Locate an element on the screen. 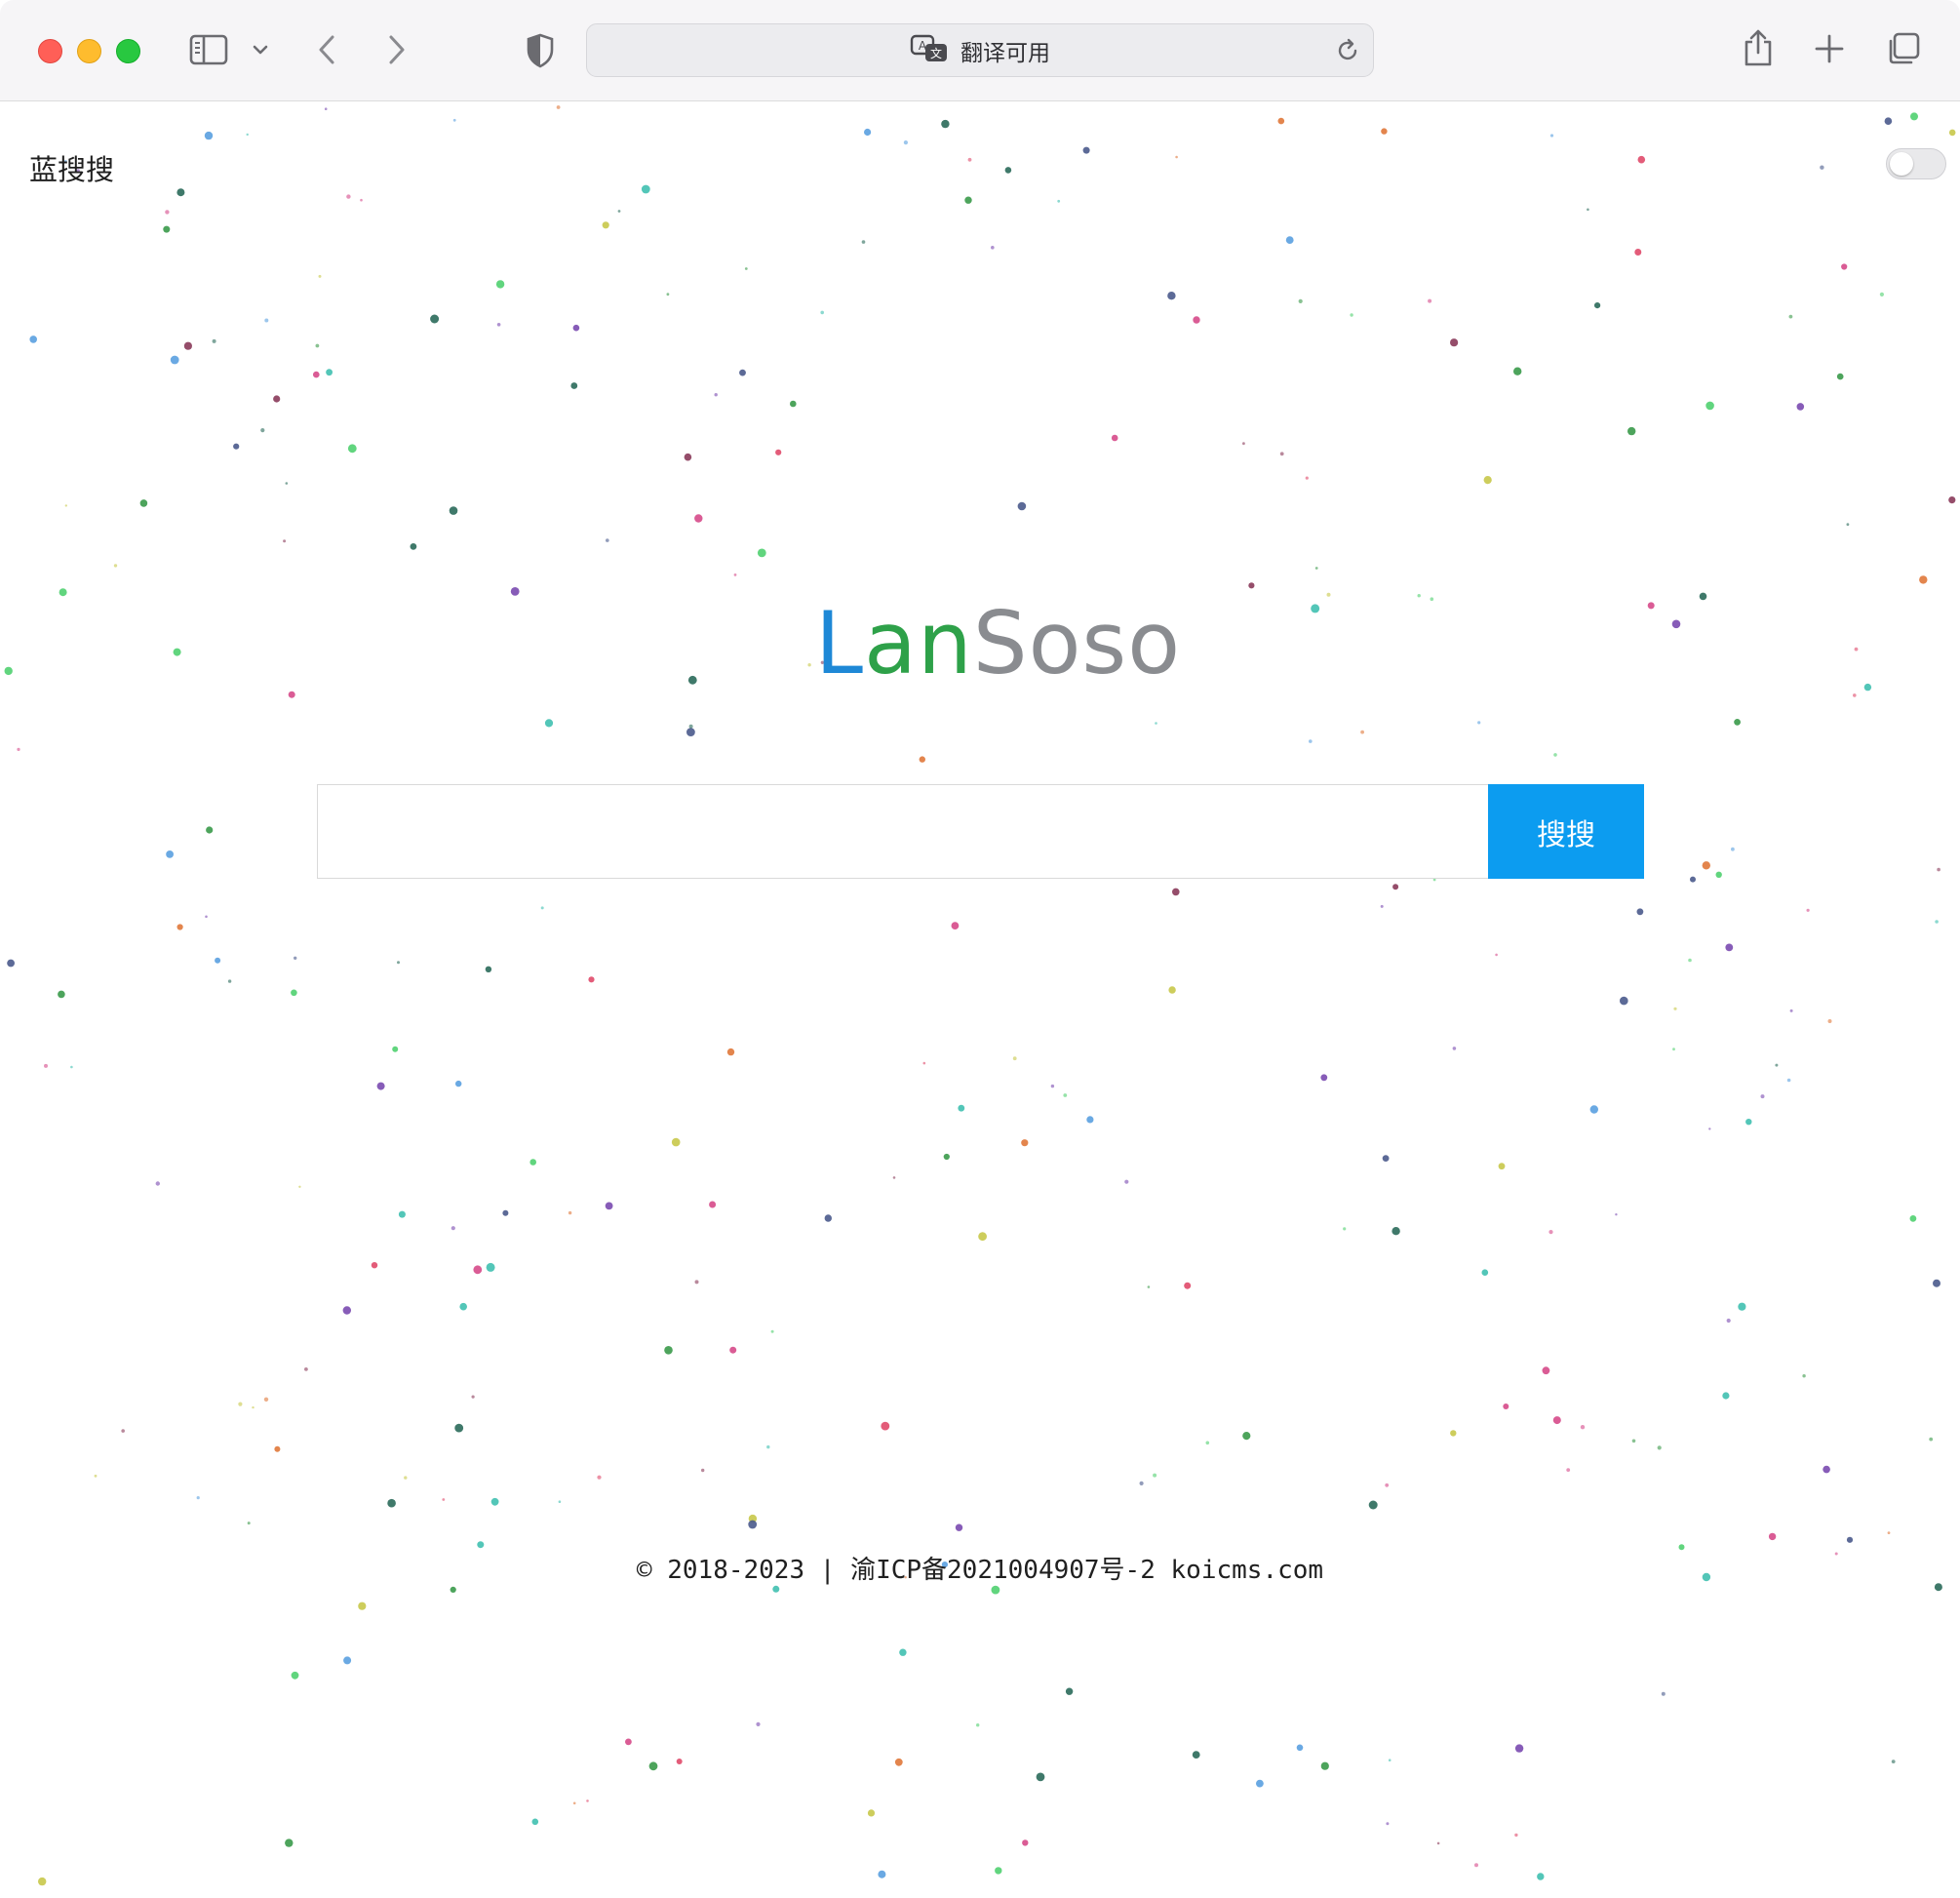 The height and width of the screenshot is (1898, 1960). search-button: 搜搜 is located at coordinates (1566, 831).